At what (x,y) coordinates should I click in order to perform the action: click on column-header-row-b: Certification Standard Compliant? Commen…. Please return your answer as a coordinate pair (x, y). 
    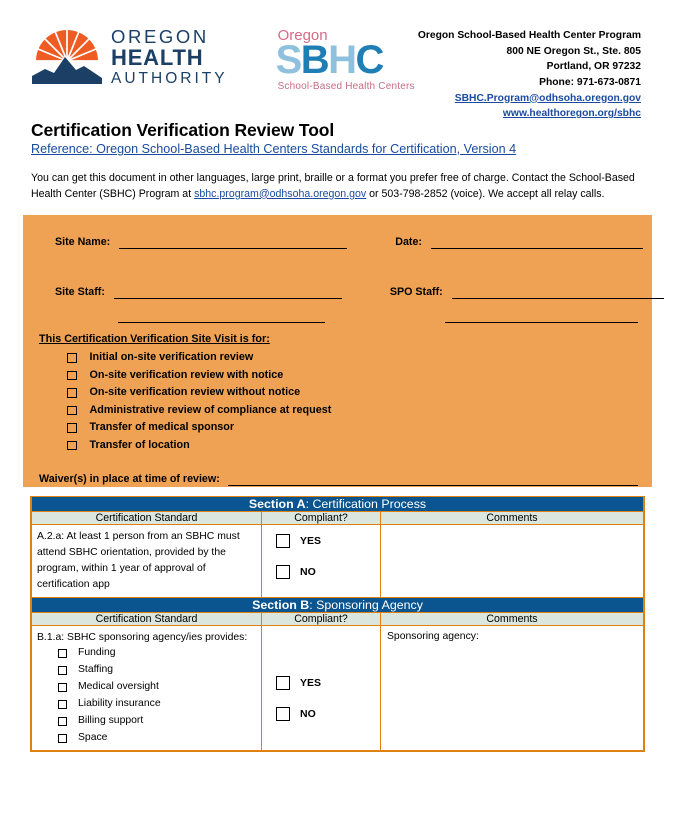
    Looking at the image, I should click on (337, 618).